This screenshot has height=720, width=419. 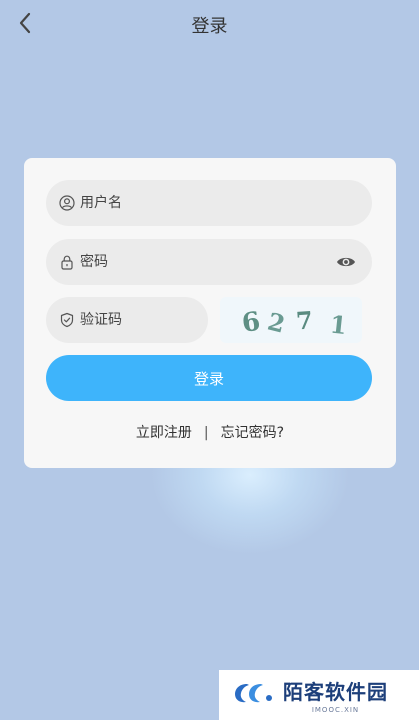 I want to click on captcha-image: 6 2 7 1, so click(x=291, y=320).